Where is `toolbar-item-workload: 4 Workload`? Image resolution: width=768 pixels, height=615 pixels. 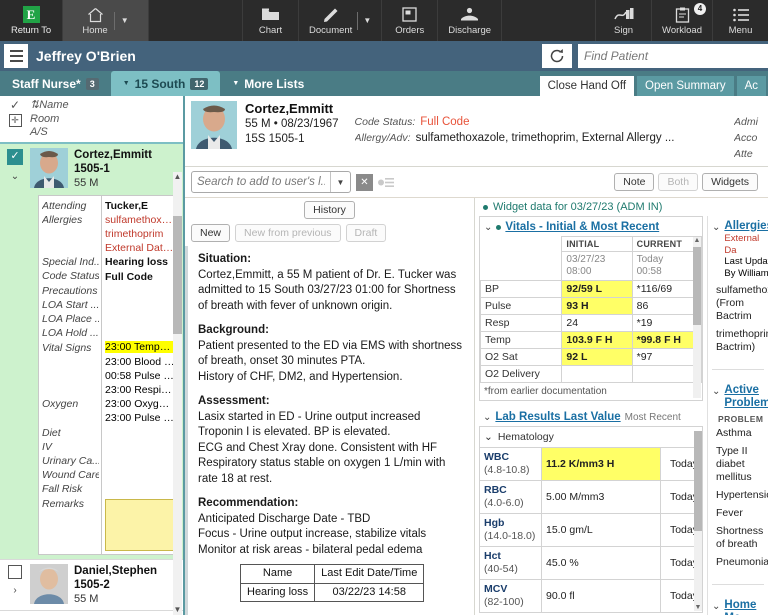 toolbar-item-workload: 4 Workload is located at coordinates (681, 20).